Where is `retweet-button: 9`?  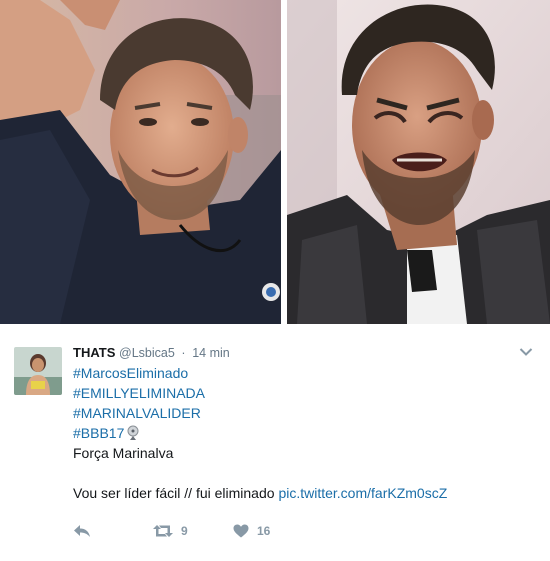
retweet-button: 9 is located at coordinates (193, 531).